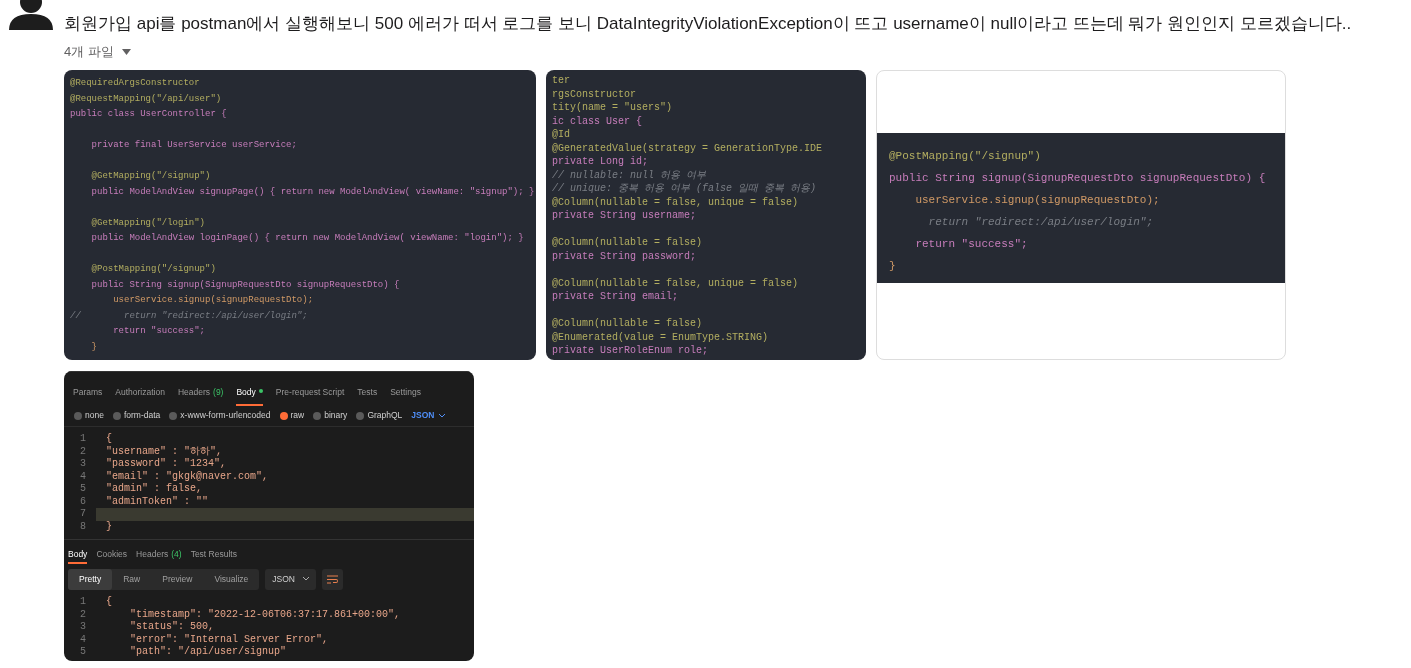  I want to click on line-number: 5, so click(83, 652).